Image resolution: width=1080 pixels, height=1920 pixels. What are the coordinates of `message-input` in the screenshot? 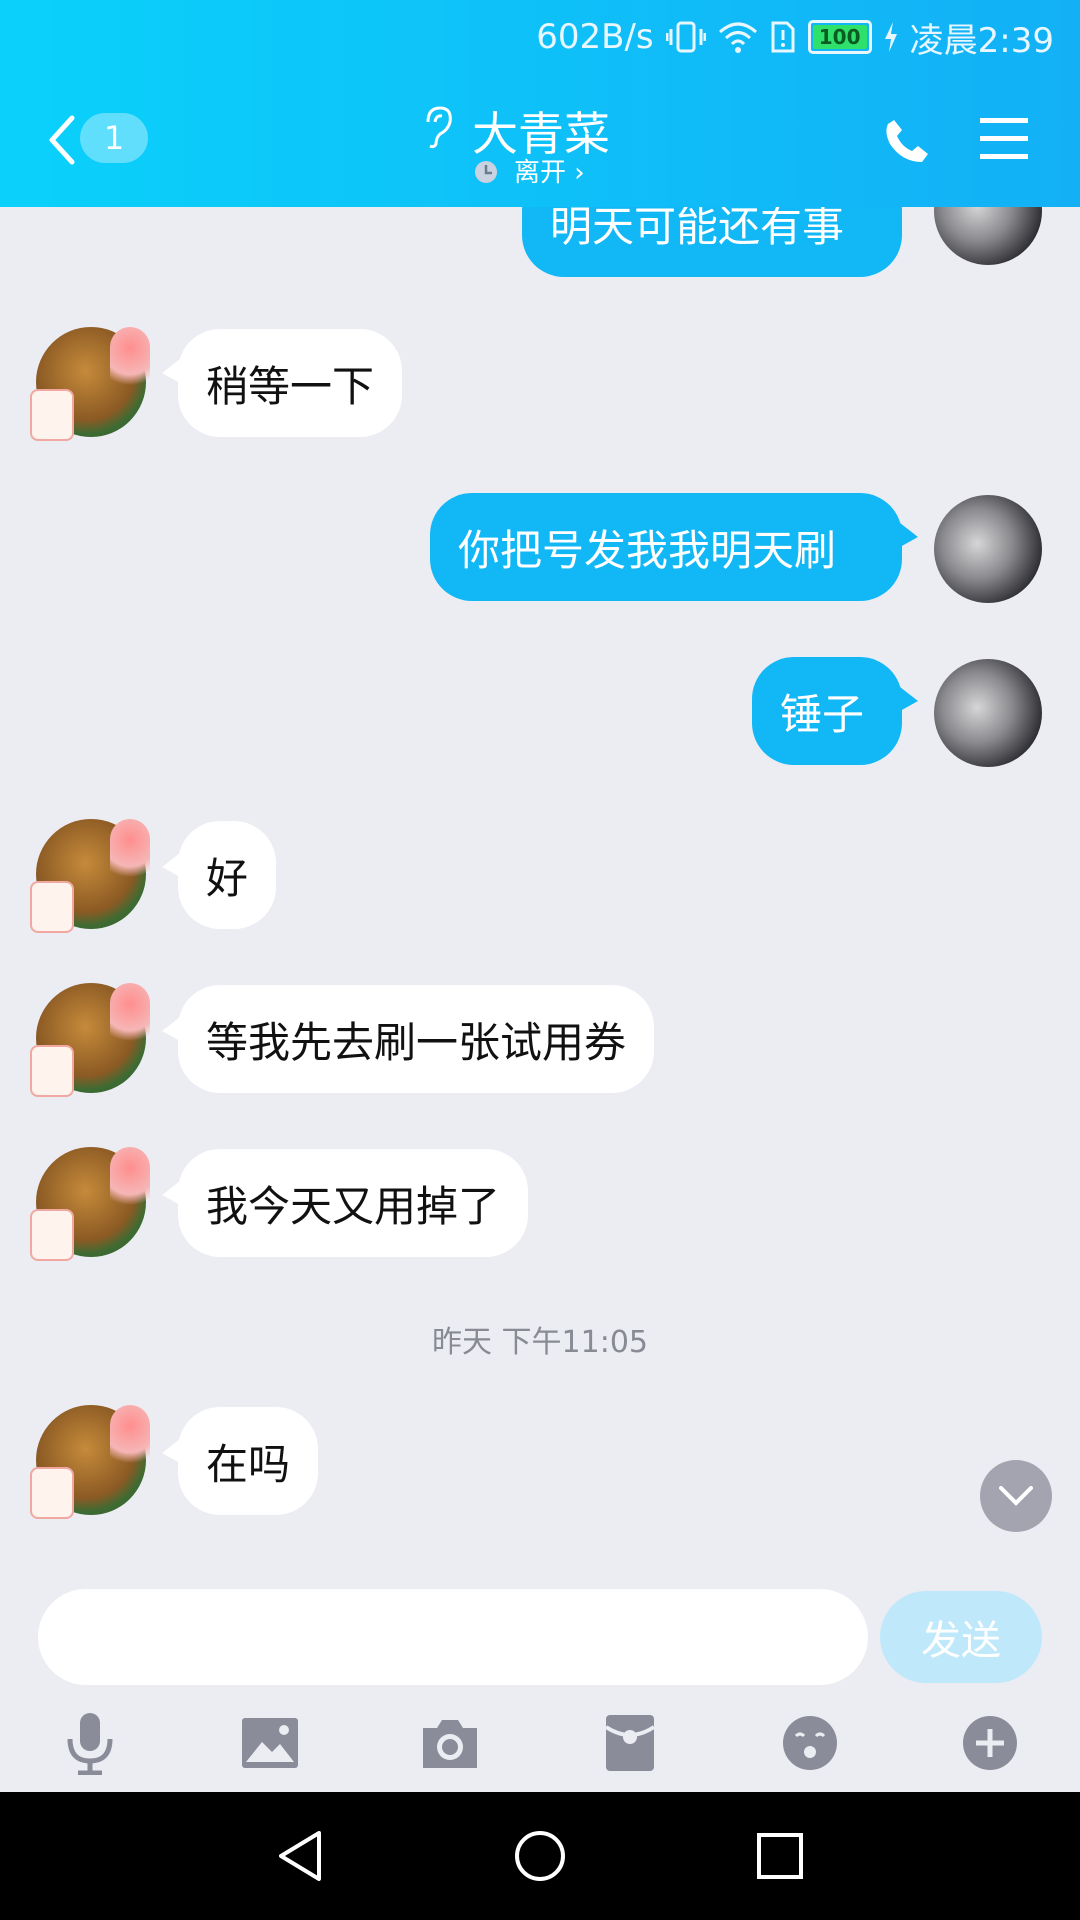 It's located at (453, 1637).